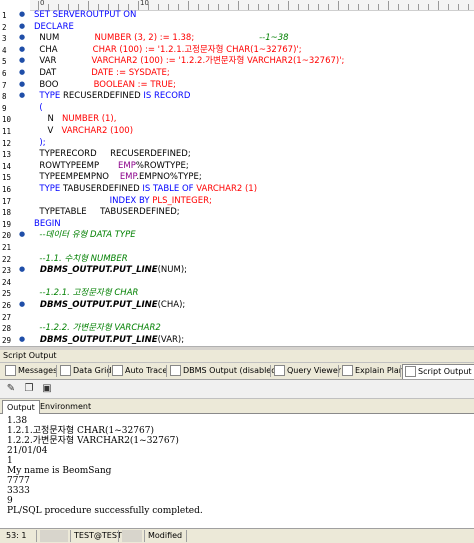  What do you see at coordinates (7, 224) in the screenshot?
I see `line-number: 19` at bounding box center [7, 224].